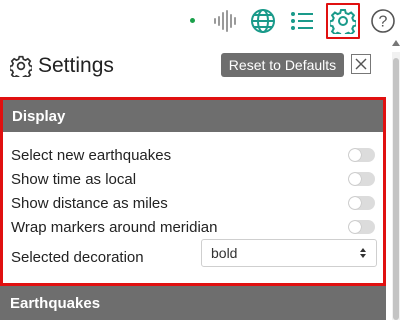  Describe the element at coordinates (226, 21) in the screenshot. I see `audio-waveform-icon` at that location.